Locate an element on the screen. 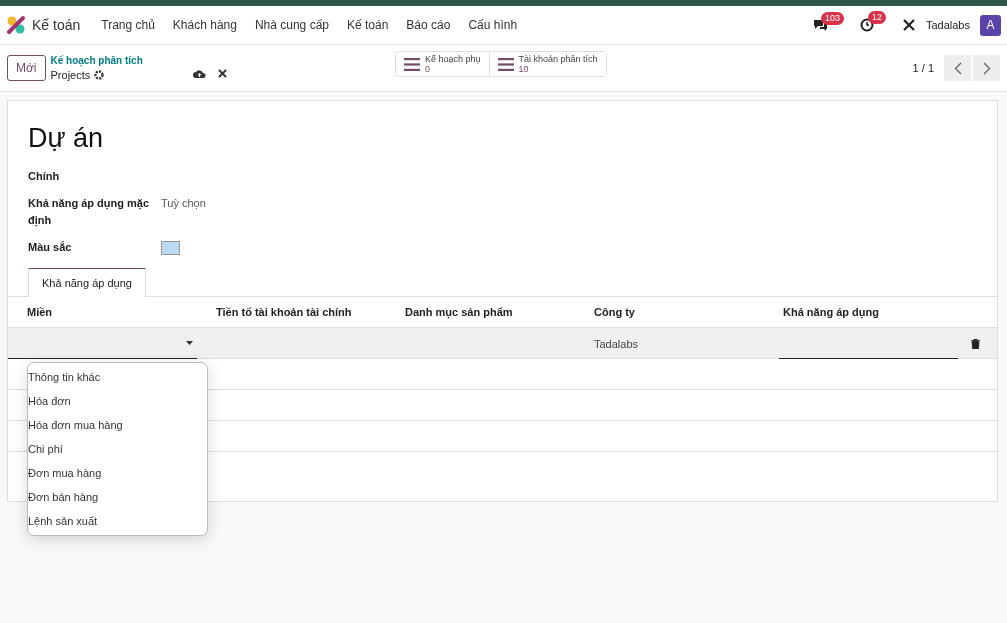 This screenshot has height=623, width=1007. dropdown-option: Đơn bán hàng is located at coordinates (117, 497).